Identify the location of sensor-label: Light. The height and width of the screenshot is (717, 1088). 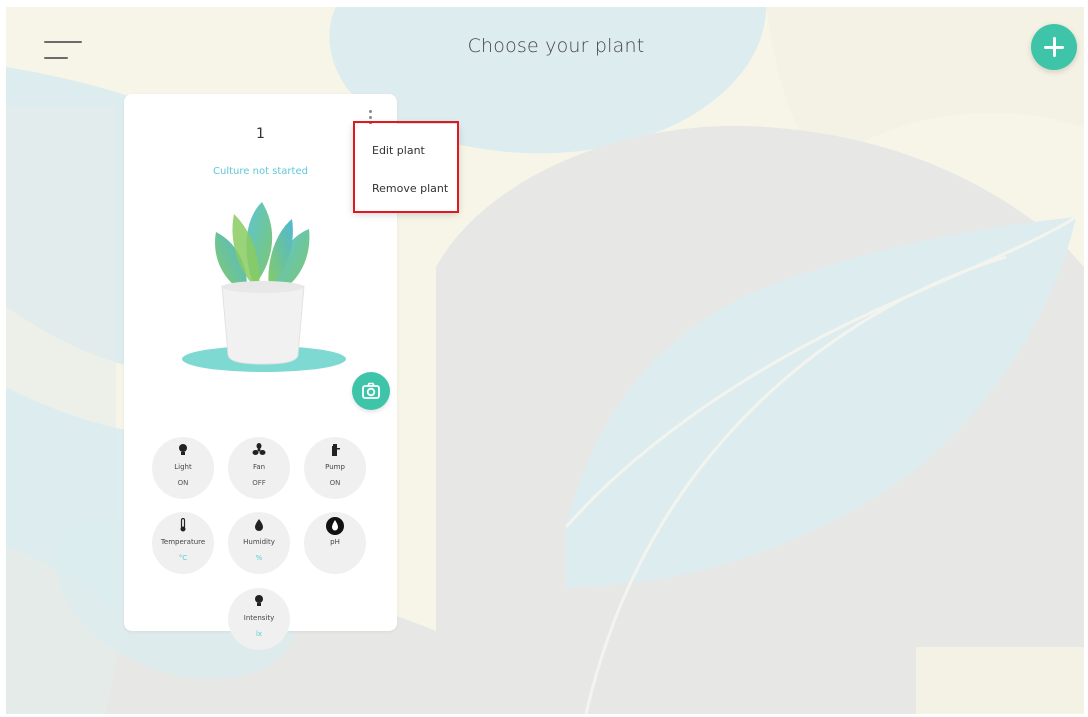
(183, 467).